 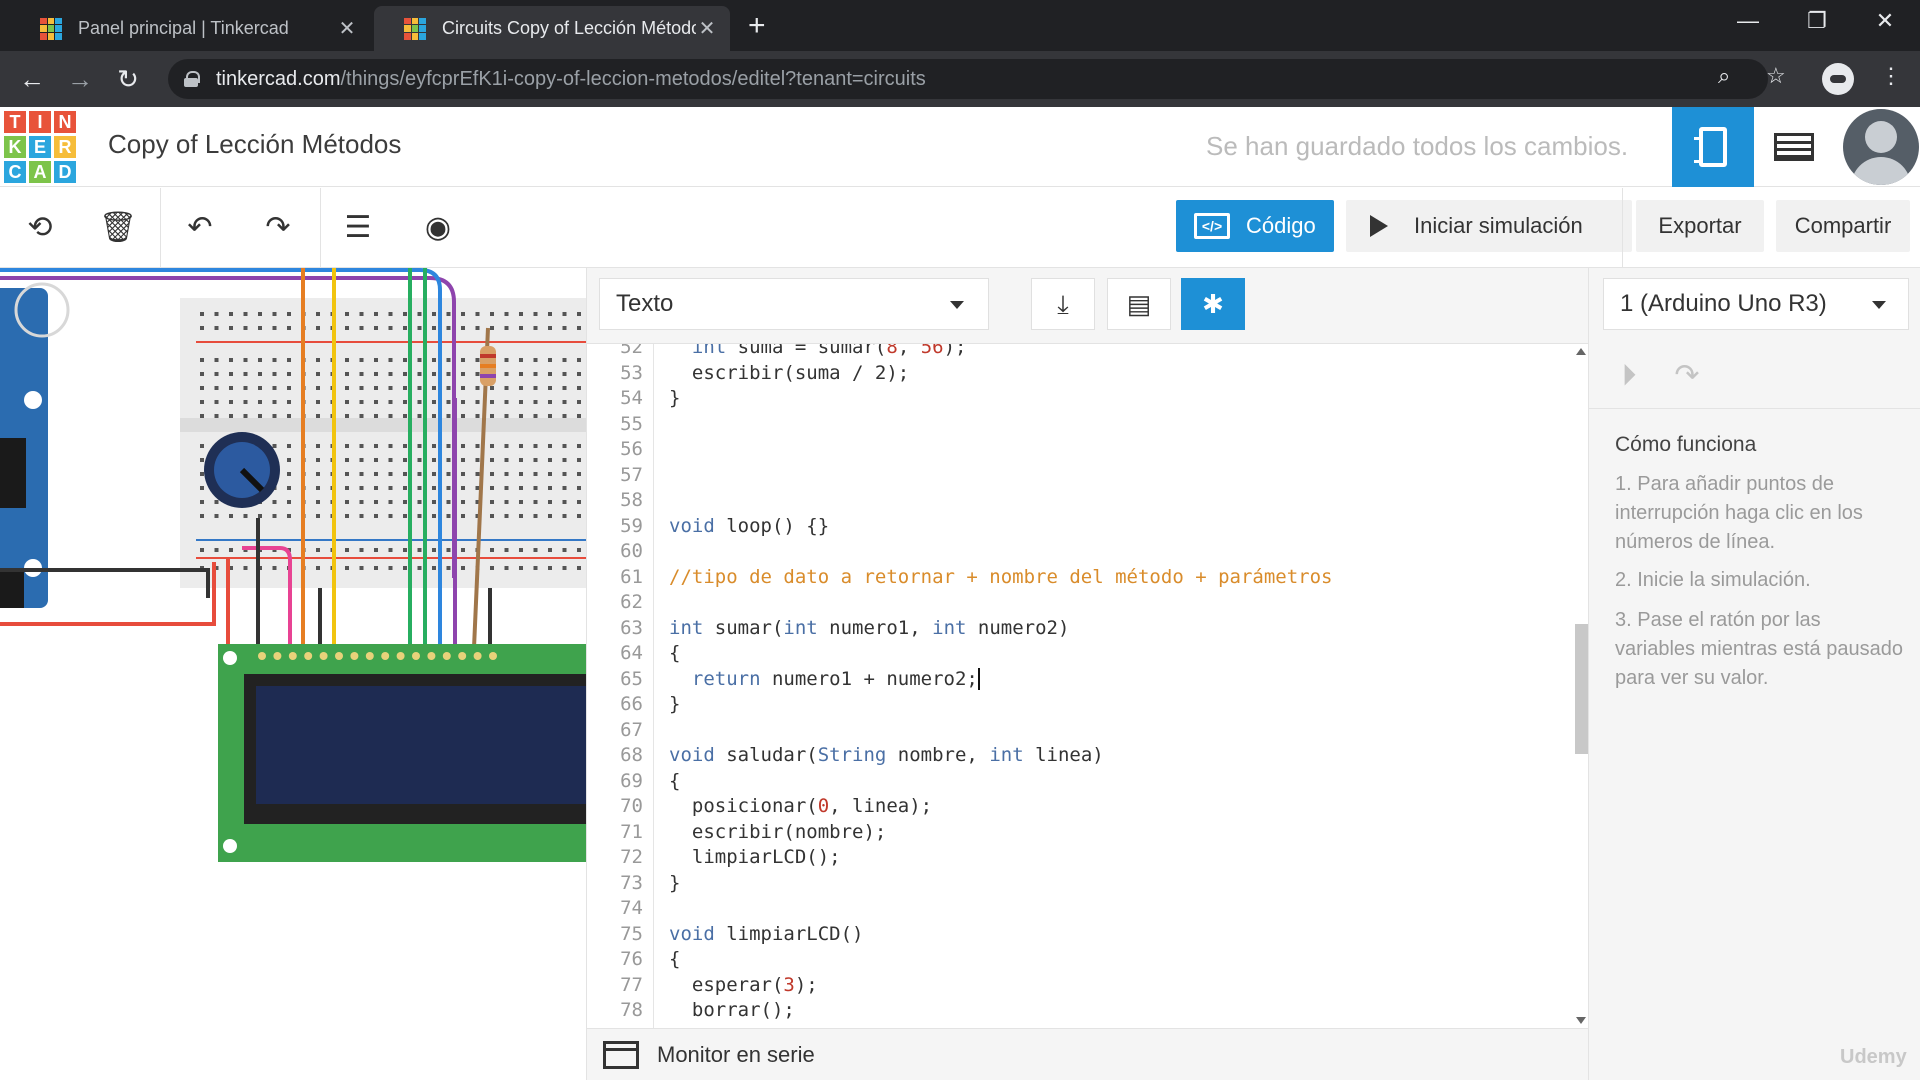 What do you see at coordinates (1079, 630) in the screenshot?
I see `code-line: 63 int sumar(int numero1, int numero2)` at bounding box center [1079, 630].